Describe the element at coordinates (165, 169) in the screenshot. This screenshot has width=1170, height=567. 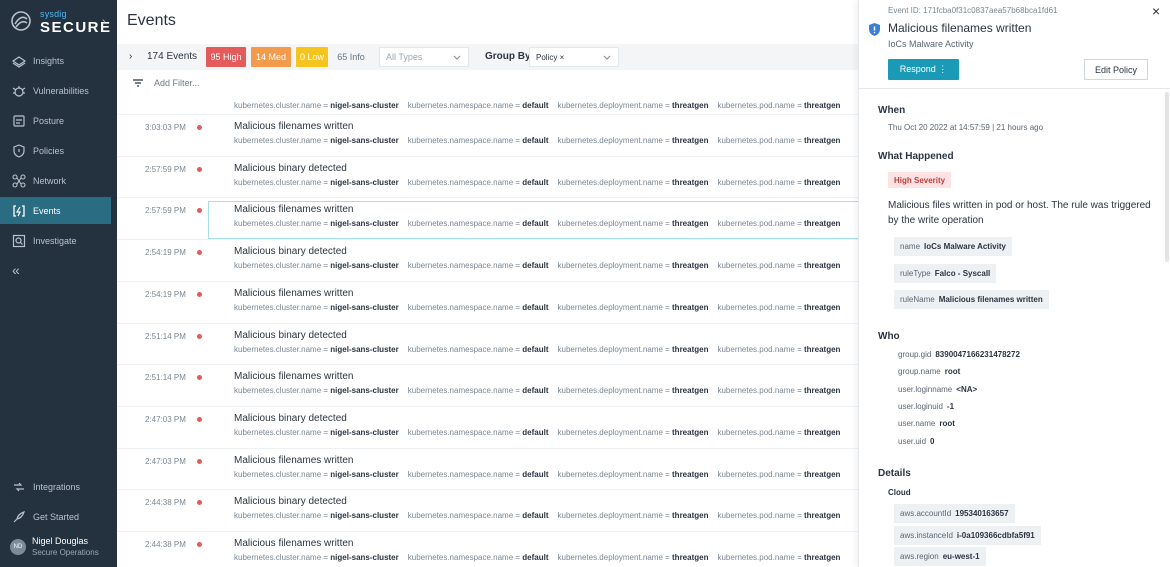
I see `event-time: 2:57:59 PM` at that location.